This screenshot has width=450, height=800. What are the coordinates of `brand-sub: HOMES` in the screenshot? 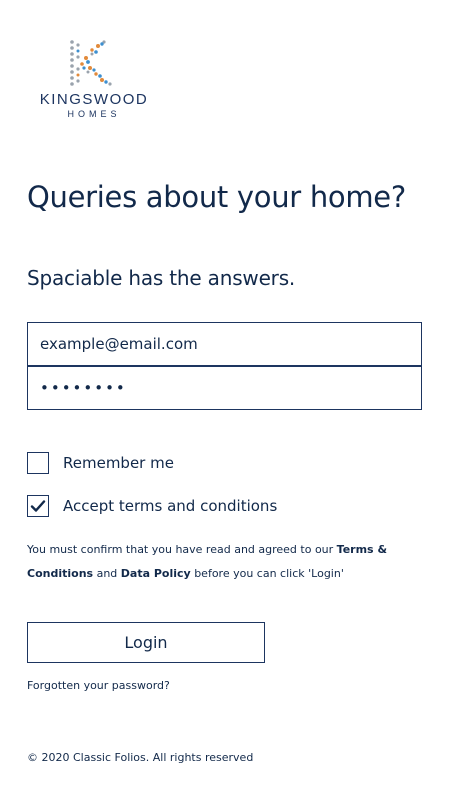 It's located at (94, 114).